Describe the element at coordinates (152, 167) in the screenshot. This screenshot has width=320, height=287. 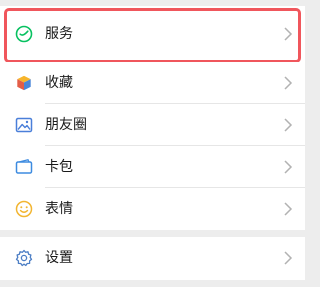
I see `menu-item-cards: 卡包` at that location.